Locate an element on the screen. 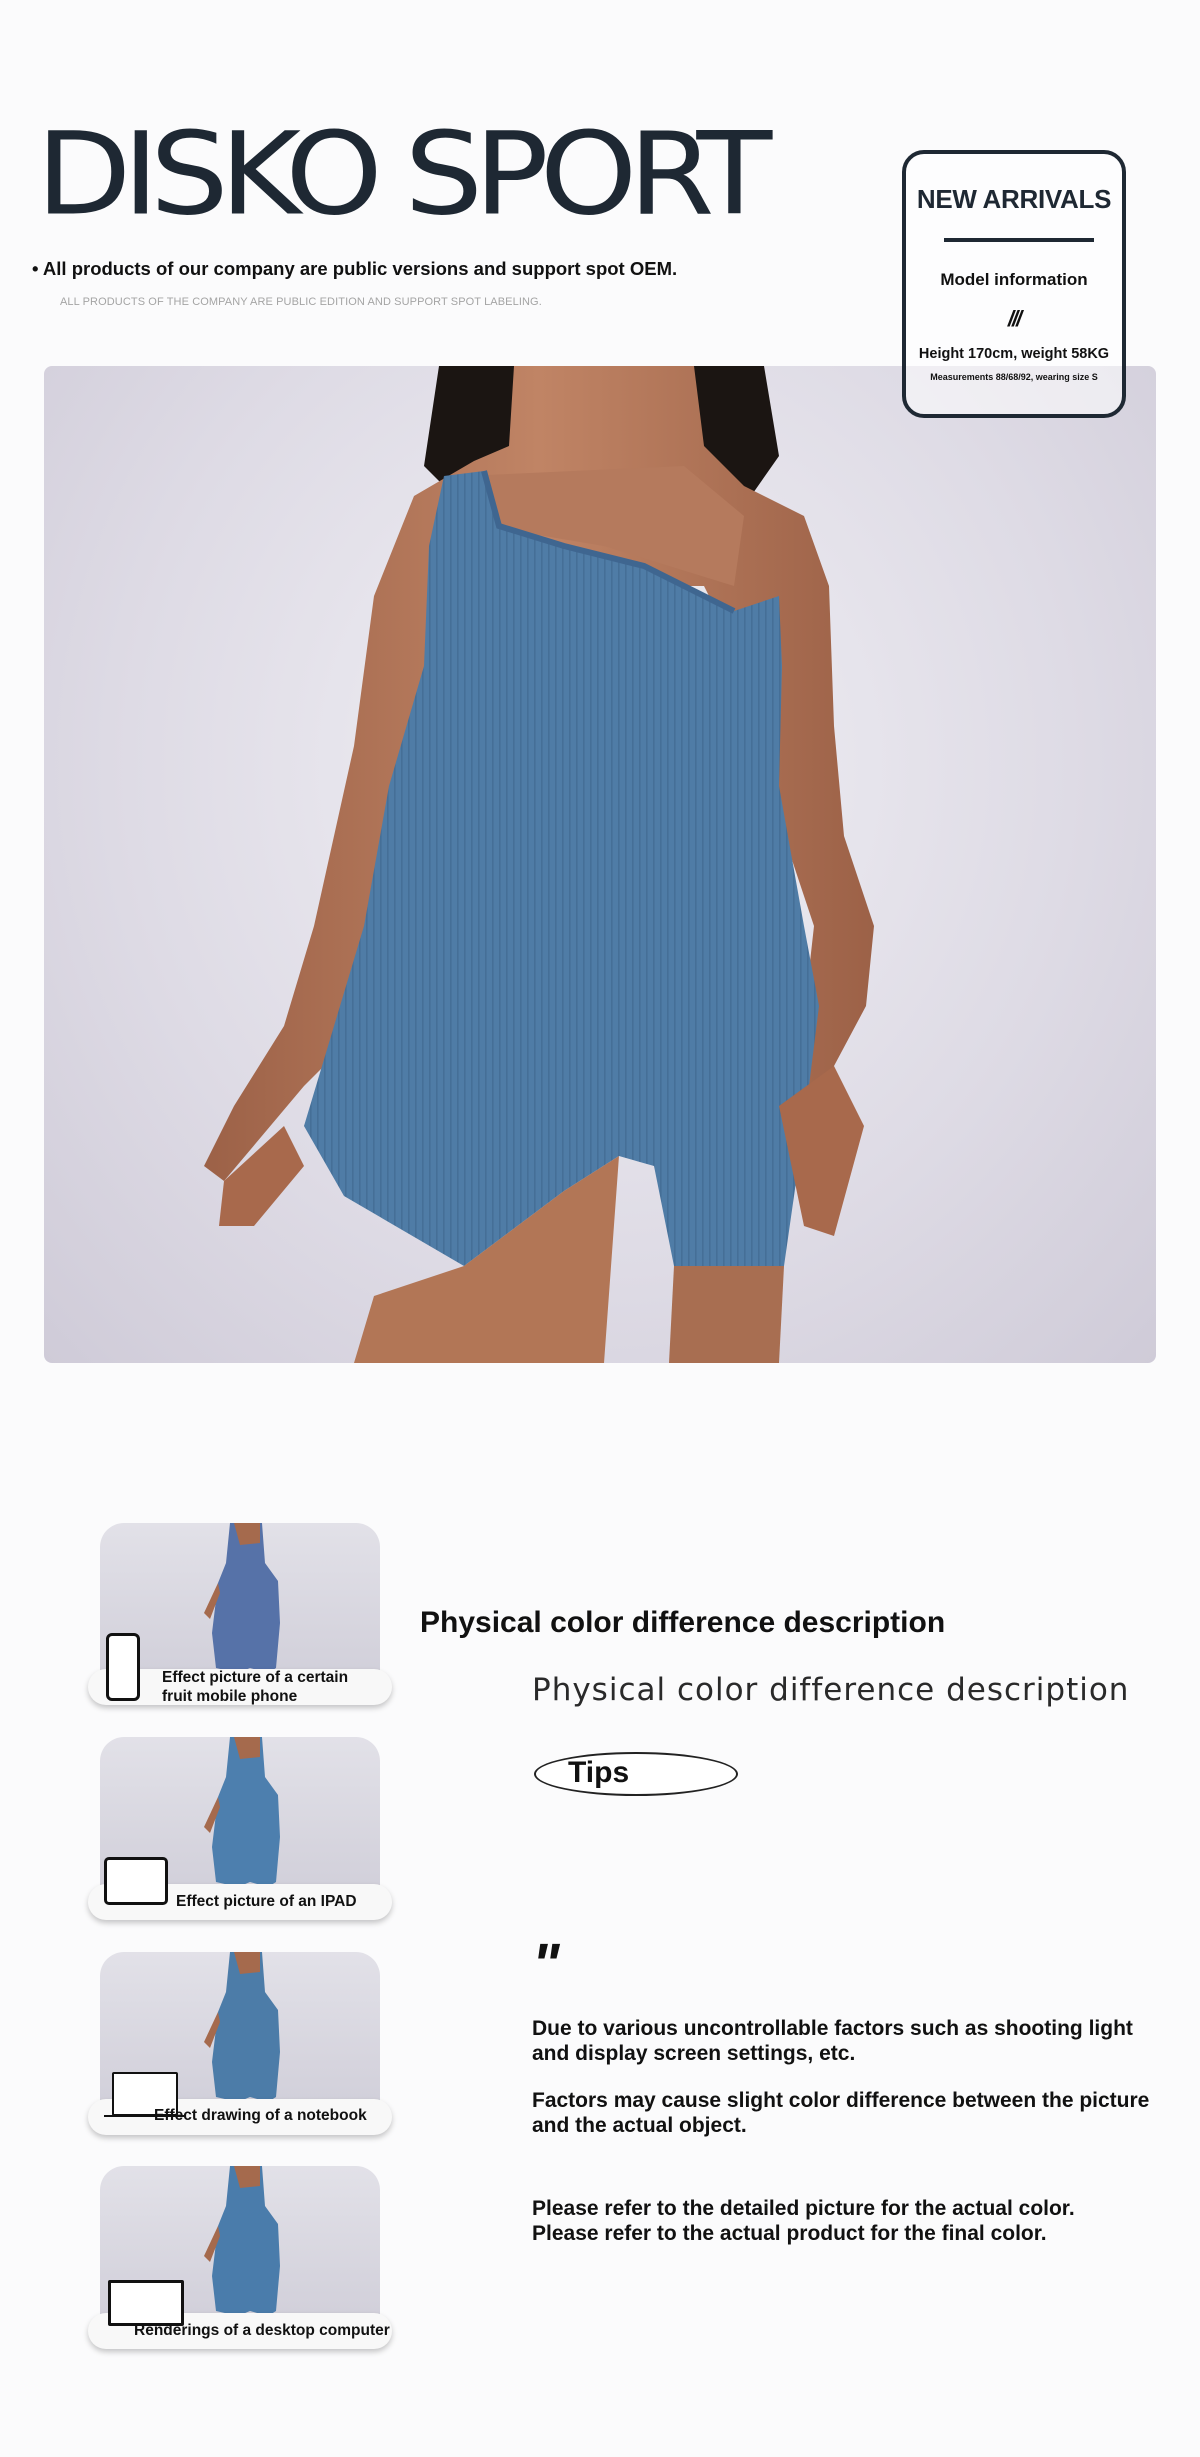 This screenshot has width=1200, height=2457. card-divider is located at coordinates (1019, 240).